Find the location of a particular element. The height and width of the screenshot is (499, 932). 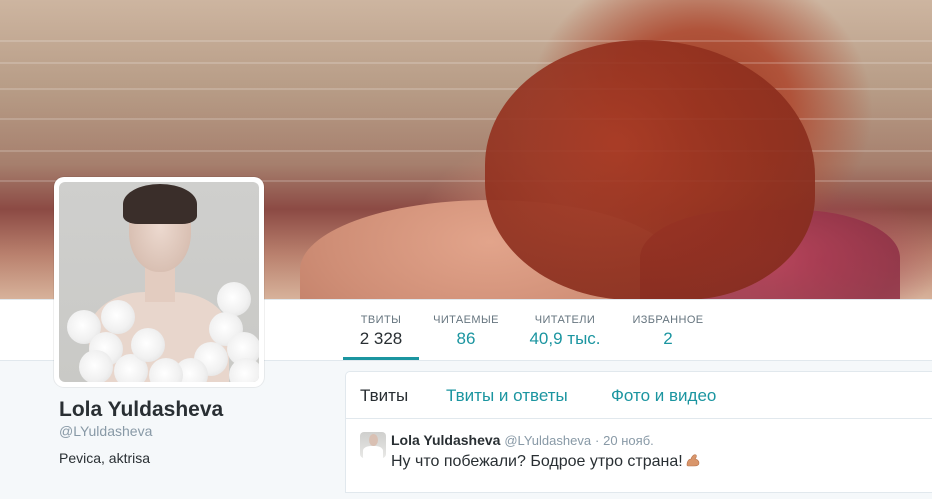

stat-label: ИЗБРАННОЕ is located at coordinates (668, 320).